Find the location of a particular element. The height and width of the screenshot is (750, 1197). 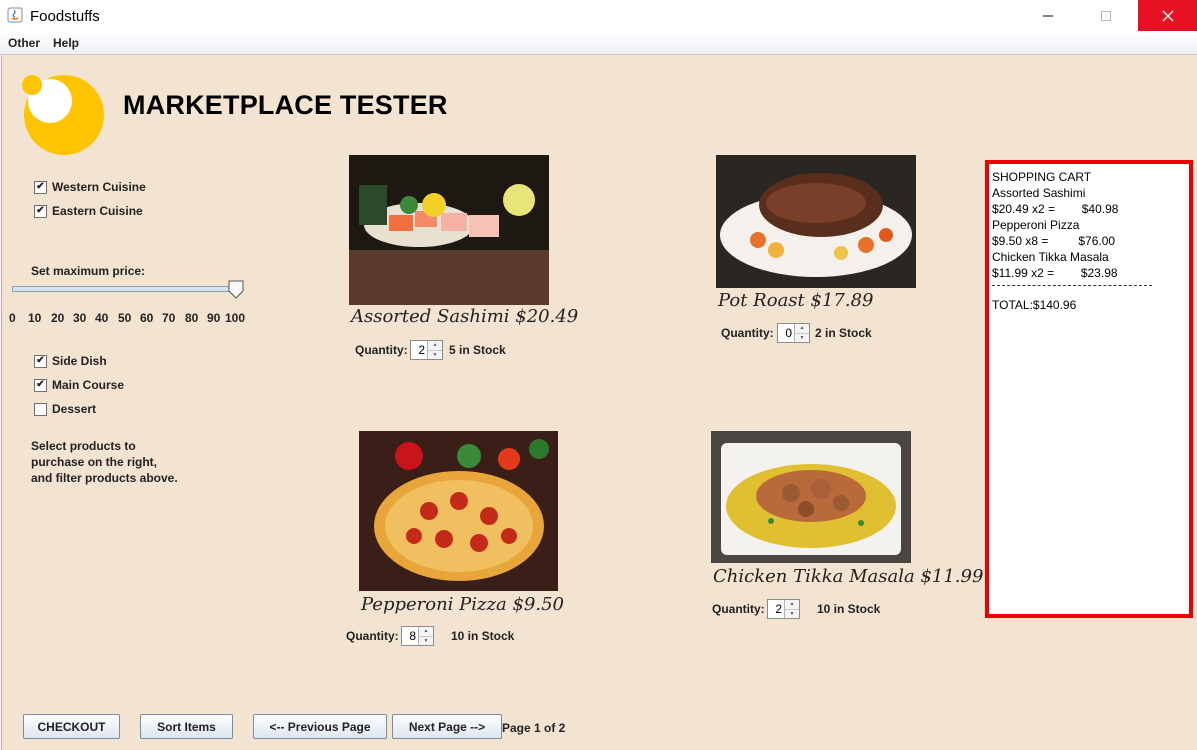

minimize-icon is located at coordinates (1048, 15).